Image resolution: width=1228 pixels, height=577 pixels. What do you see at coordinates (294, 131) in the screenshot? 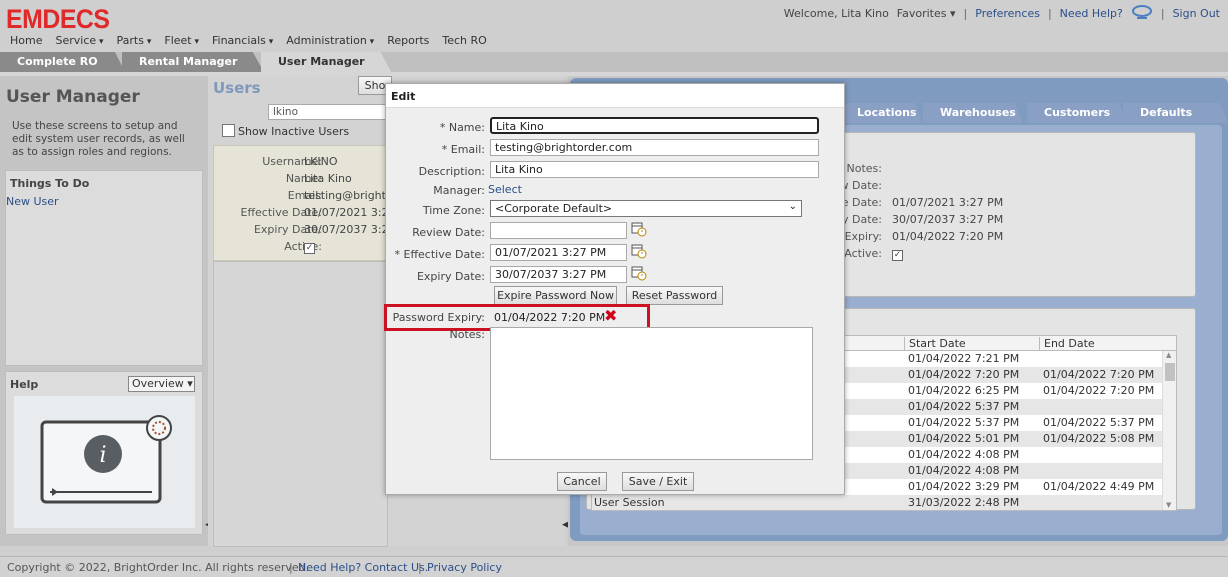
I see `show-inactive-label: Show Inactive Users` at bounding box center [294, 131].